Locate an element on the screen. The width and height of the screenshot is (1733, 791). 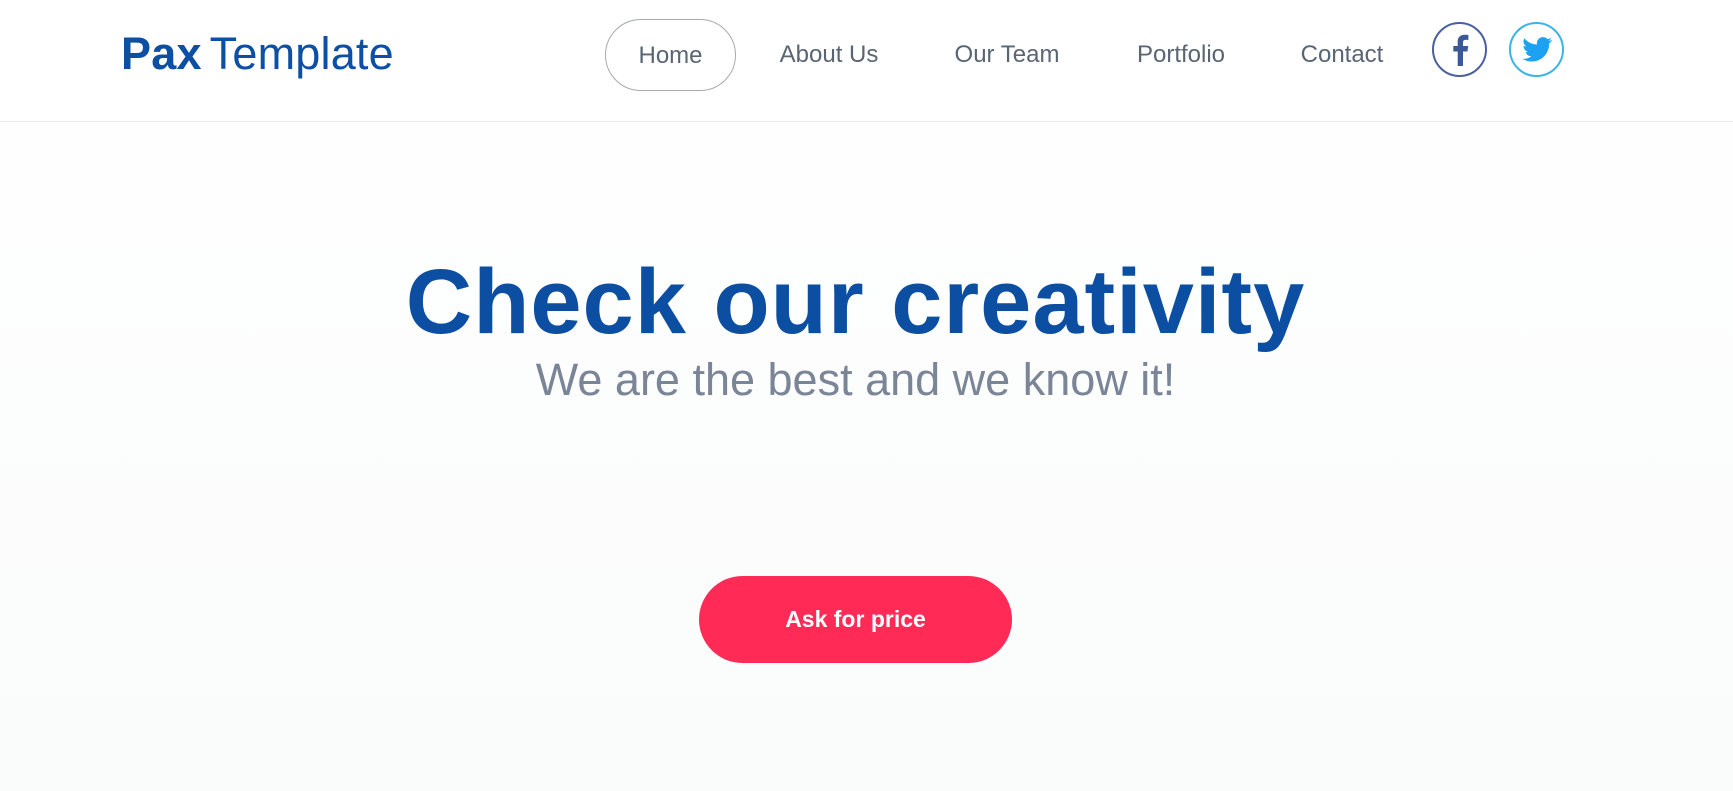
twitter-icon is located at coordinates (1536, 49).